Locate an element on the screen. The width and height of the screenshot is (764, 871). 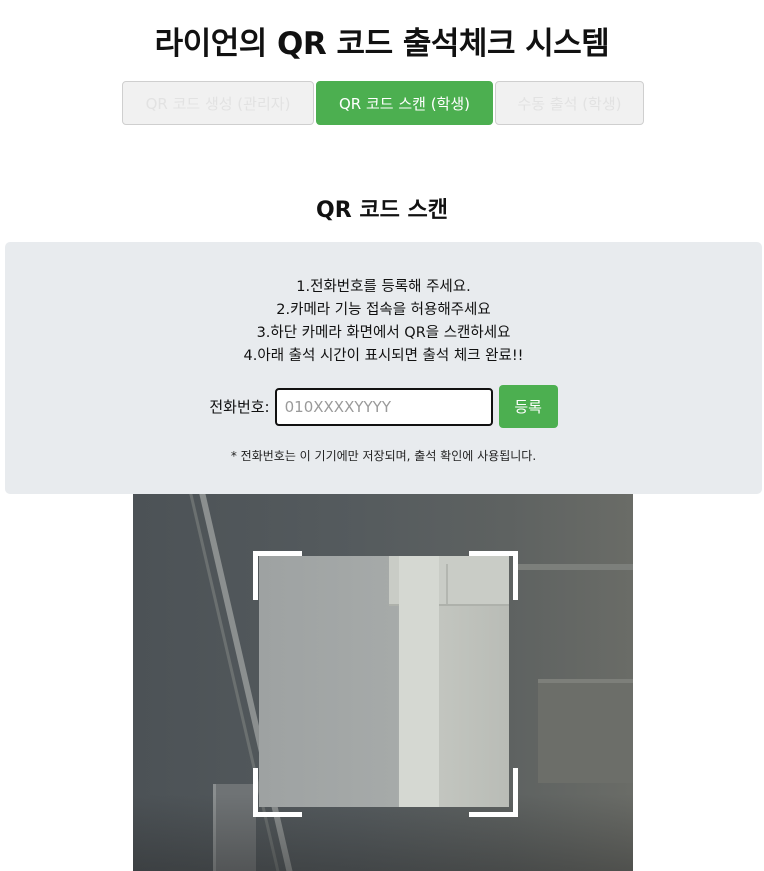
page-title: 라이언의 QR 코드 출석체크 시스템 is located at coordinates (382, 44).